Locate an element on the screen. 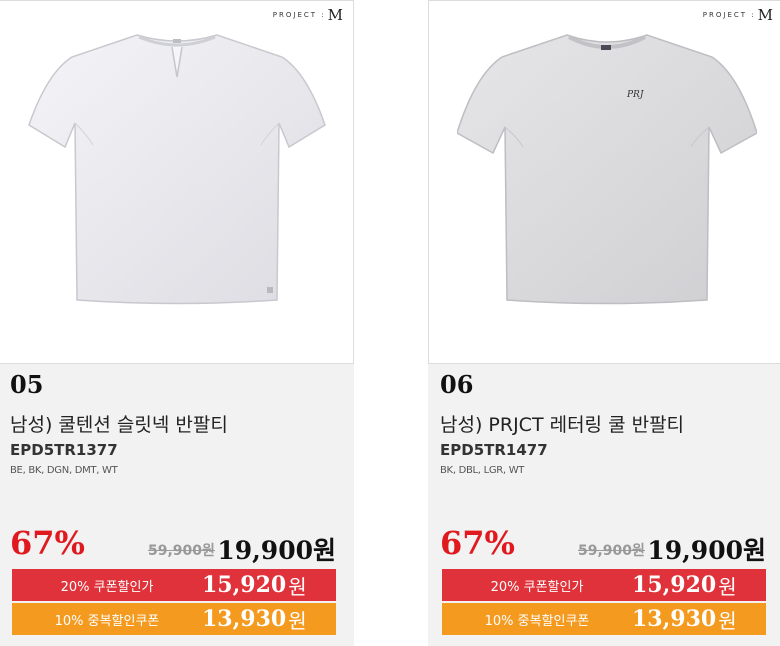  product-code: EPD5TR1377 is located at coordinates (64, 450).